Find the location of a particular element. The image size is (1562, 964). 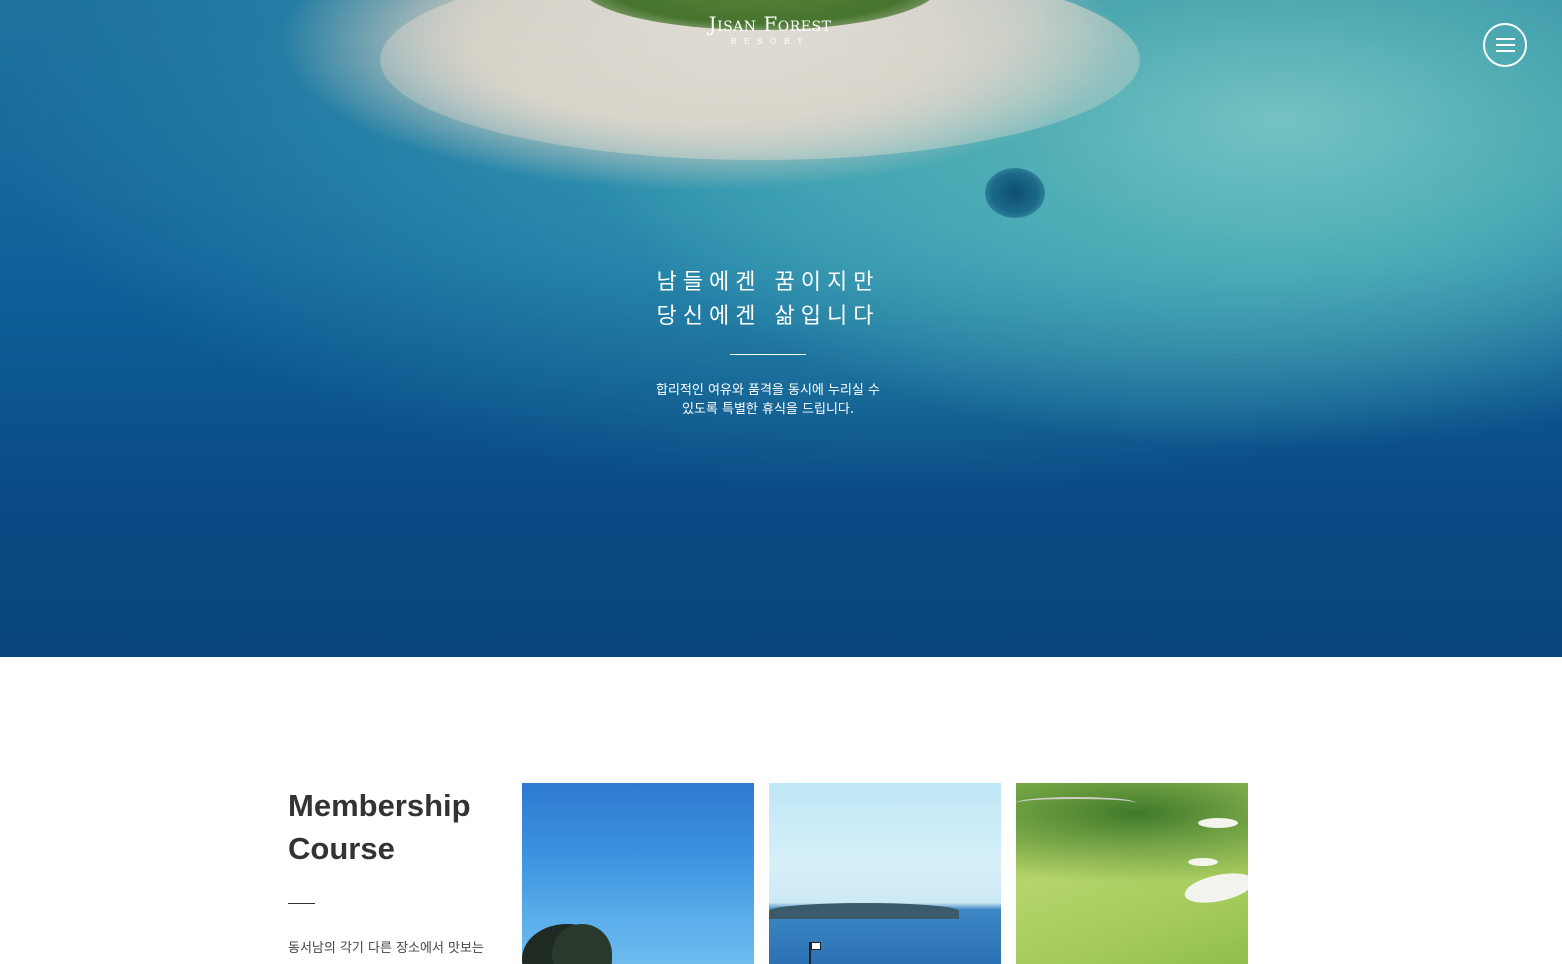

hero-title-line2: 당신에겐 삶입니다 is located at coordinates (768, 316).